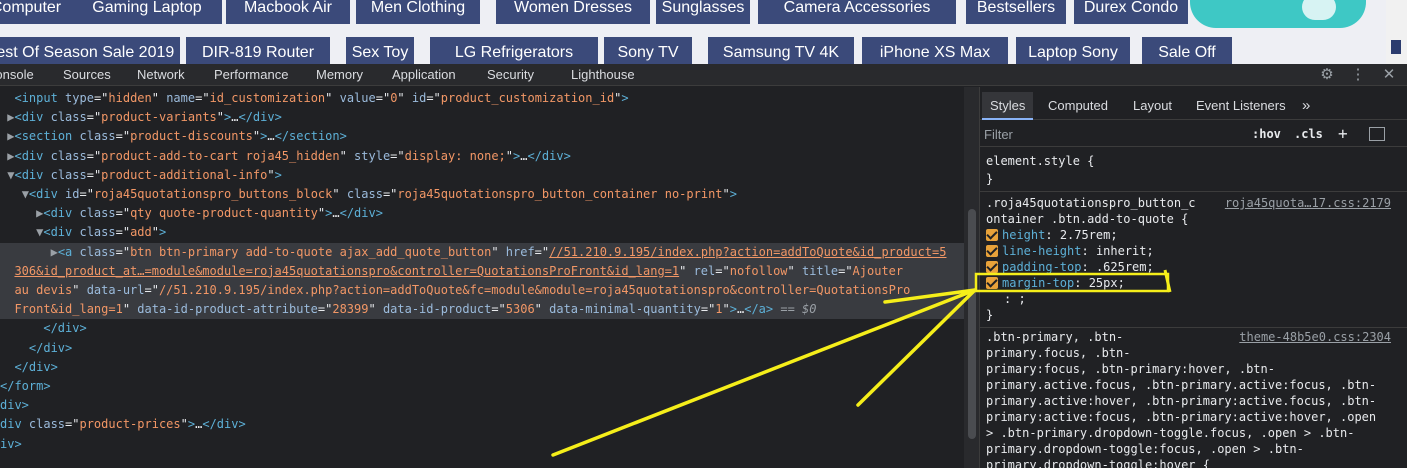 This screenshot has height=468, width=1407. What do you see at coordinates (1266, 134) in the screenshot?
I see `hov-toggle-button: :hov` at bounding box center [1266, 134].